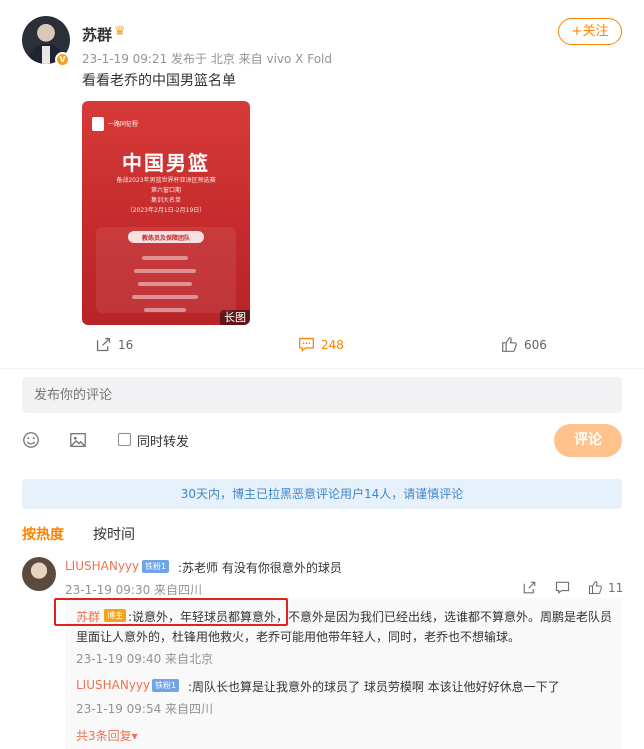 The image size is (644, 749). Describe the element at coordinates (605, 587) in the screenshot. I see `comment-like: 11` at that location.